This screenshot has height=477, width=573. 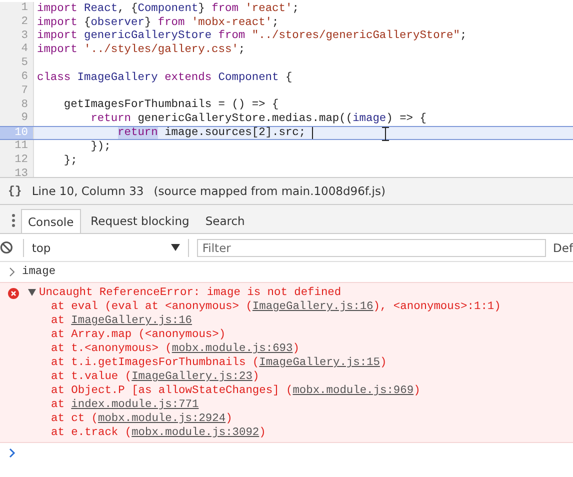 What do you see at coordinates (225, 221) in the screenshot?
I see `panel-tab: Search` at bounding box center [225, 221].